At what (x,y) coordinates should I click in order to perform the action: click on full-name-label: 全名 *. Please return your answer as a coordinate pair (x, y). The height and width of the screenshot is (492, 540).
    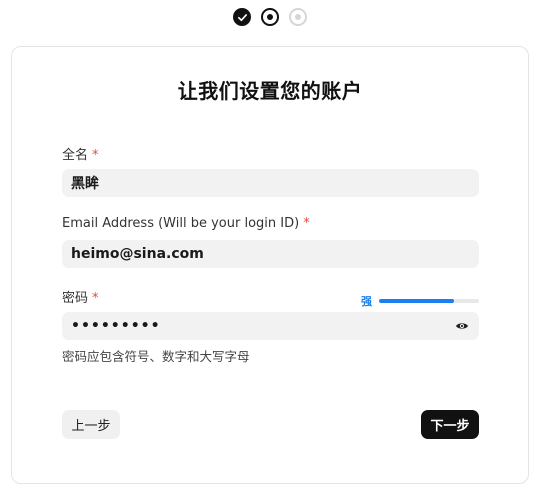
    Looking at the image, I should click on (80, 153).